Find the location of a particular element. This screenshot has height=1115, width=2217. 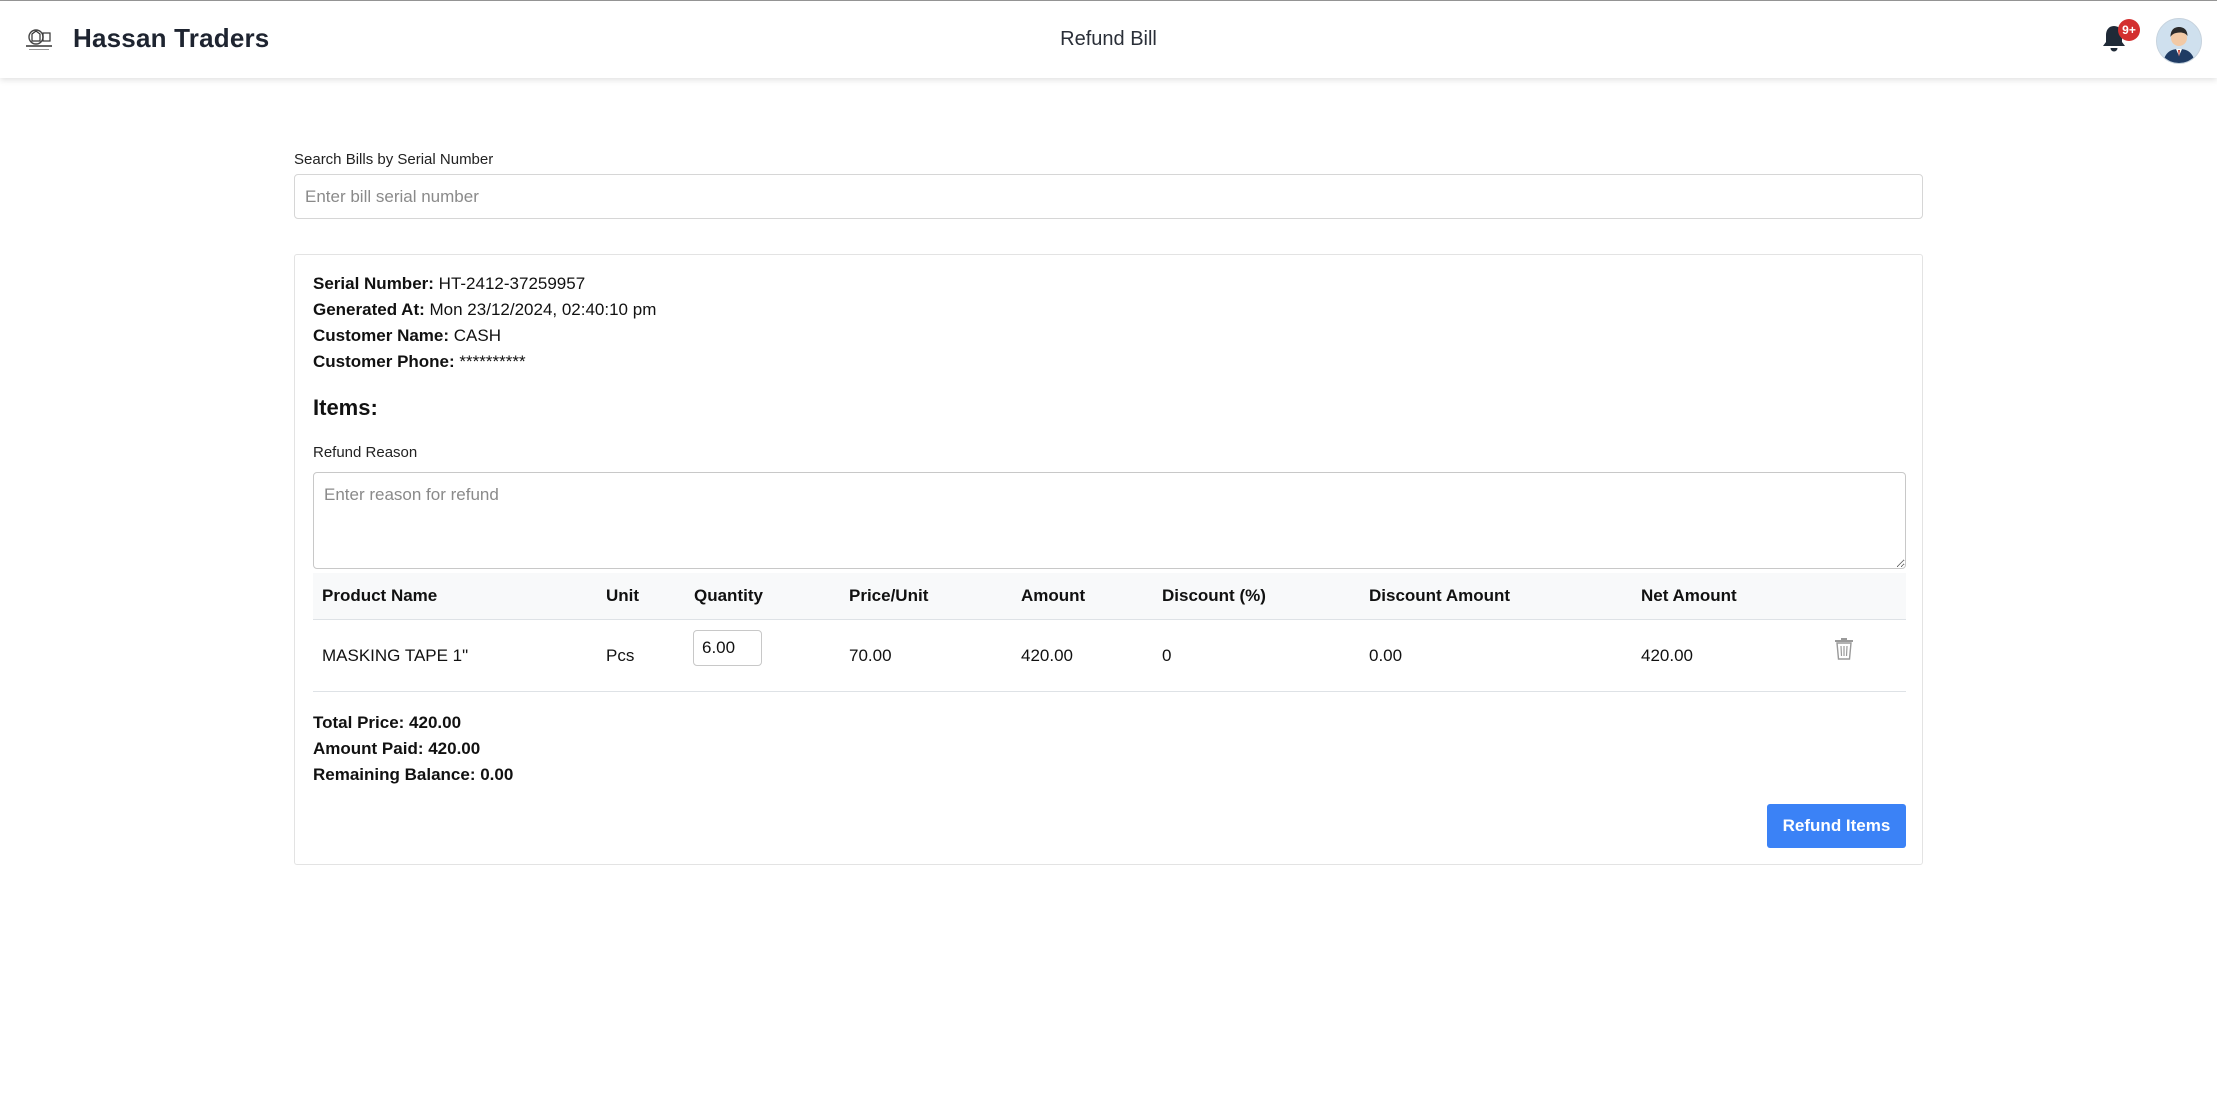

trash-icon is located at coordinates (1844, 649).